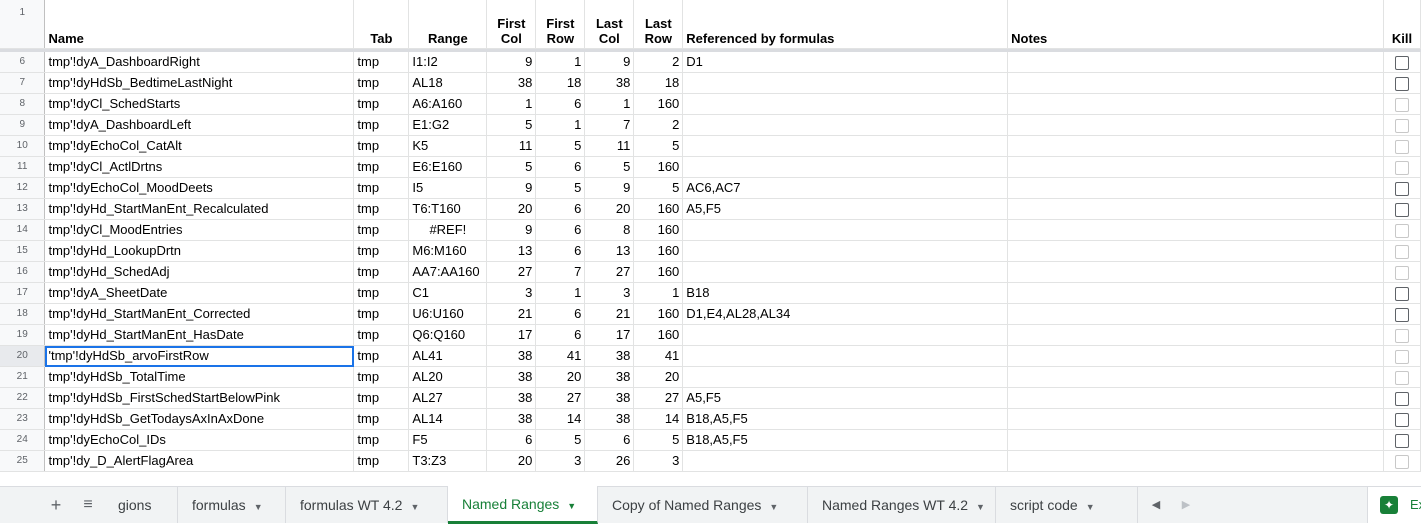  Describe the element at coordinates (448, 293) in the screenshot. I see `range-cell: C1` at that location.